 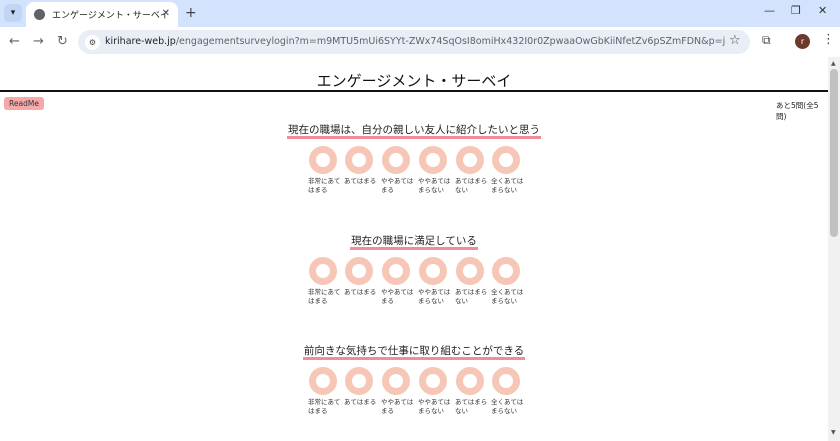 What do you see at coordinates (797, 111) in the screenshot?
I see `remaining-count: あと5問(全5問)` at bounding box center [797, 111].